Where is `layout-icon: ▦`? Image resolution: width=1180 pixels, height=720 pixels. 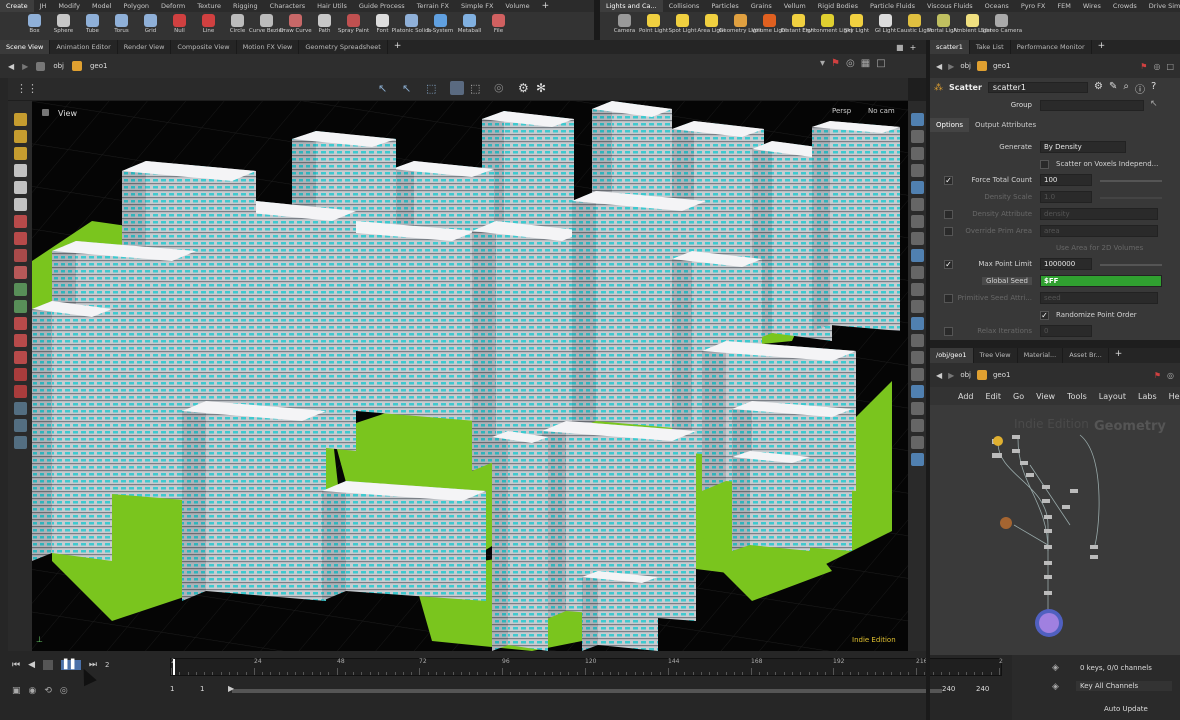
layout-icon: ▦ is located at coordinates (865, 63).